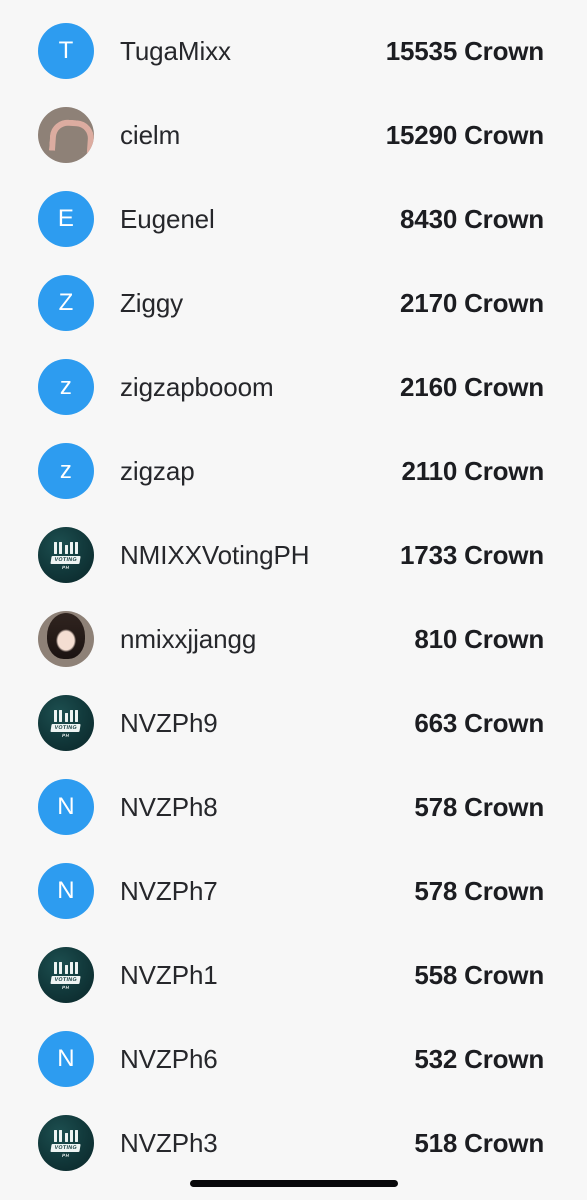 The height and width of the screenshot is (1200, 587). What do you see at coordinates (293, 891) in the screenshot?
I see `leaderboard-row: N NVZPh7 578 Crown` at bounding box center [293, 891].